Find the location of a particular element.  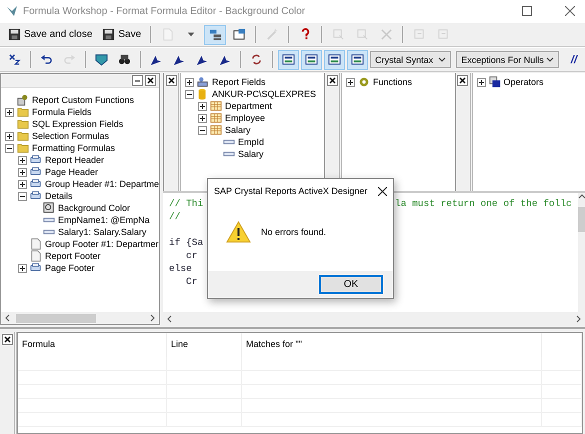

undo-icon is located at coordinates (46, 59).